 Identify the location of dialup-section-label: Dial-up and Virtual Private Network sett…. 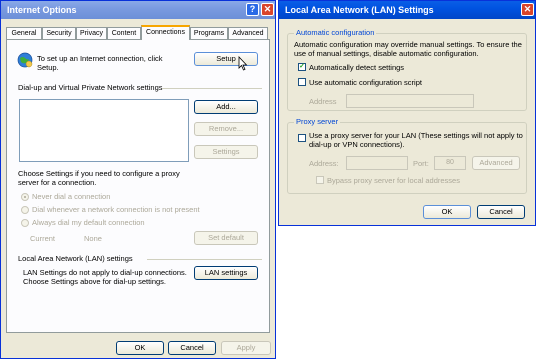
(90, 87).